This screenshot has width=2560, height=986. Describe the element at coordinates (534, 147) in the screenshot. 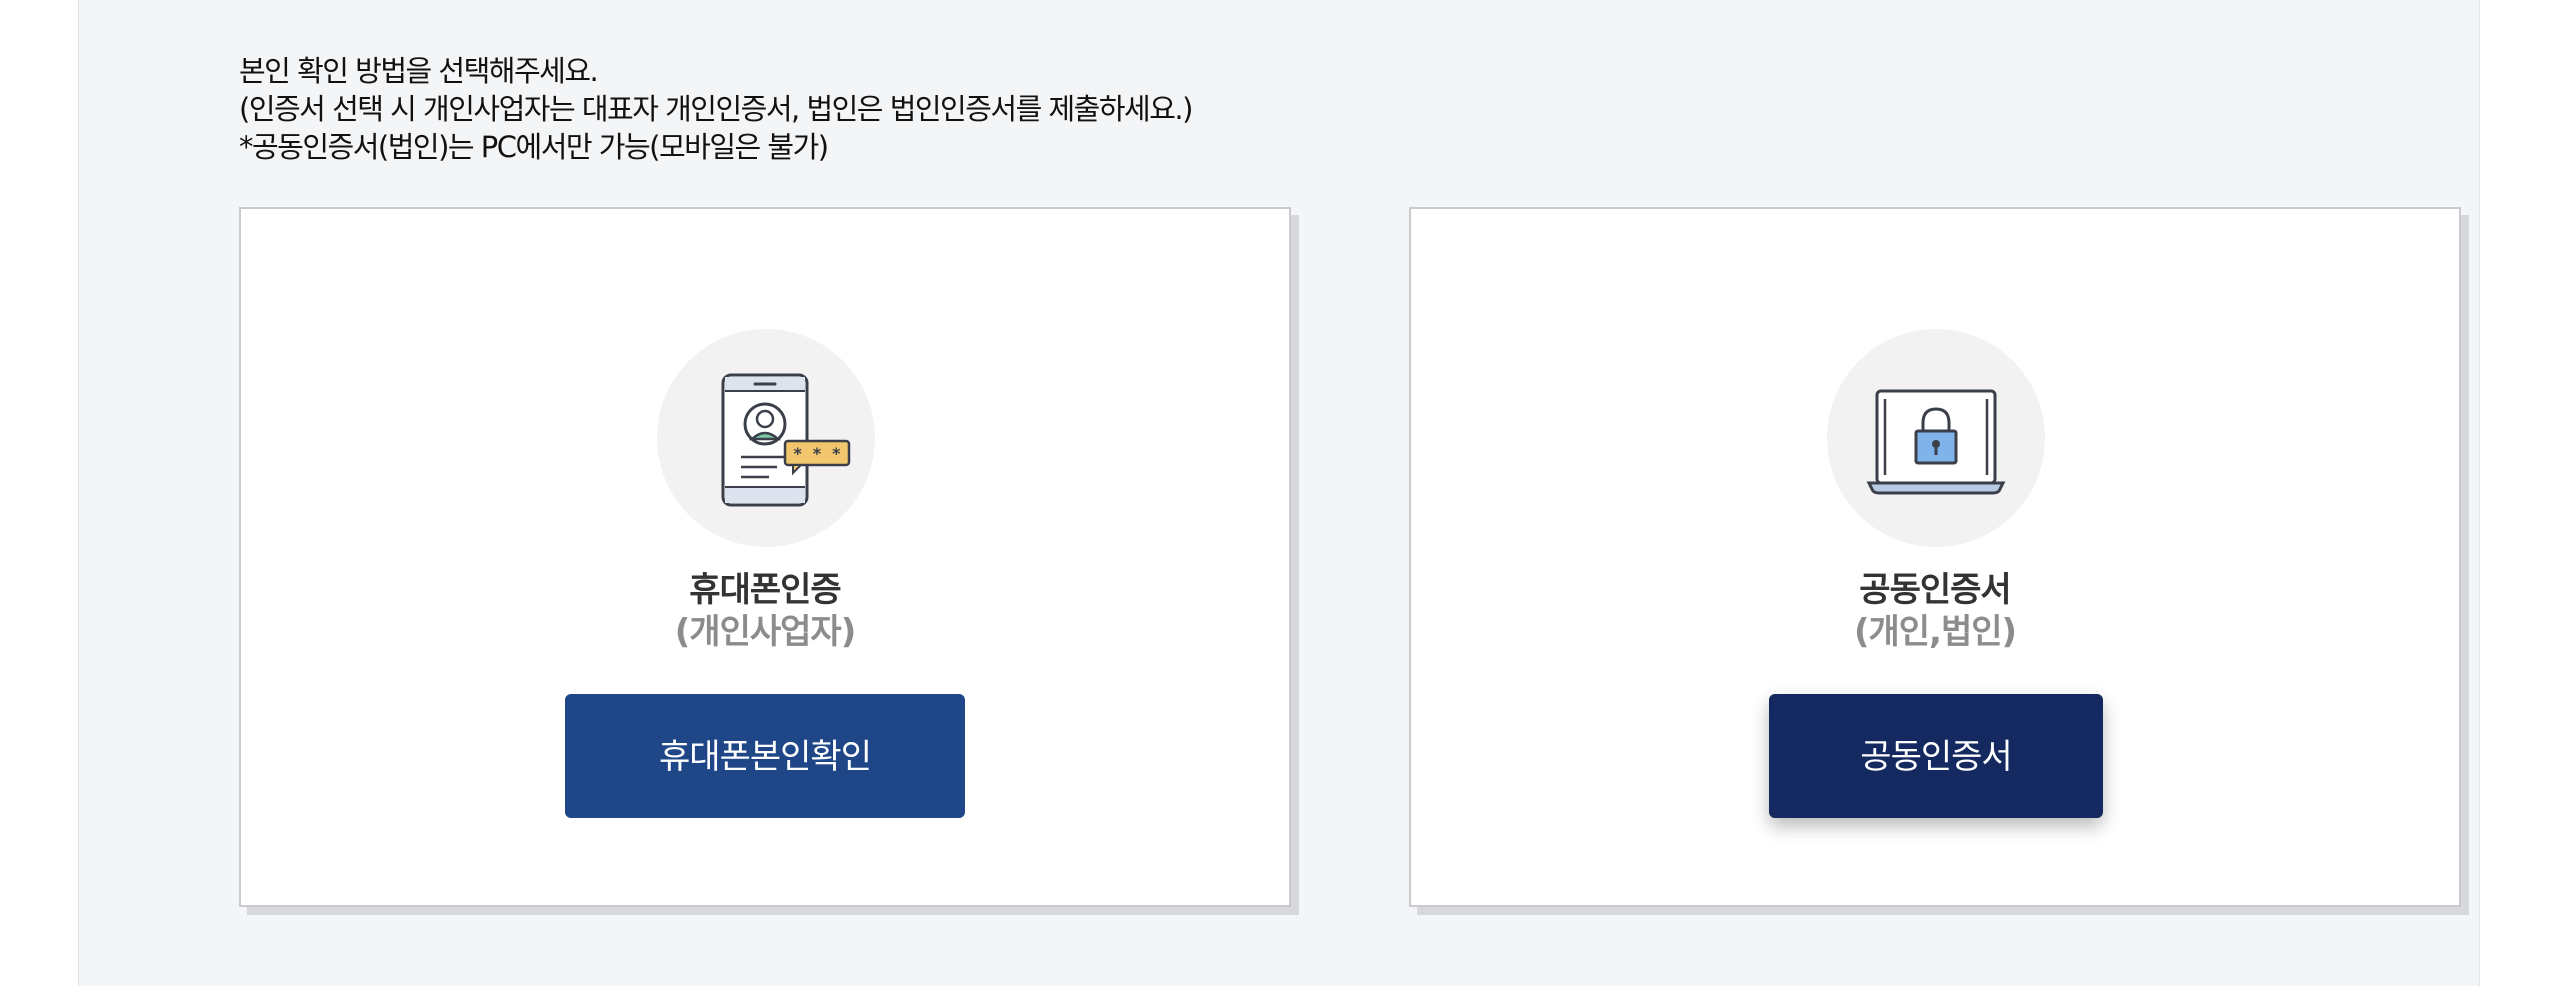

I see `instruction-line-3: *공동인증서(법인)는 PC에서만 가능(모바일은 불가)` at that location.